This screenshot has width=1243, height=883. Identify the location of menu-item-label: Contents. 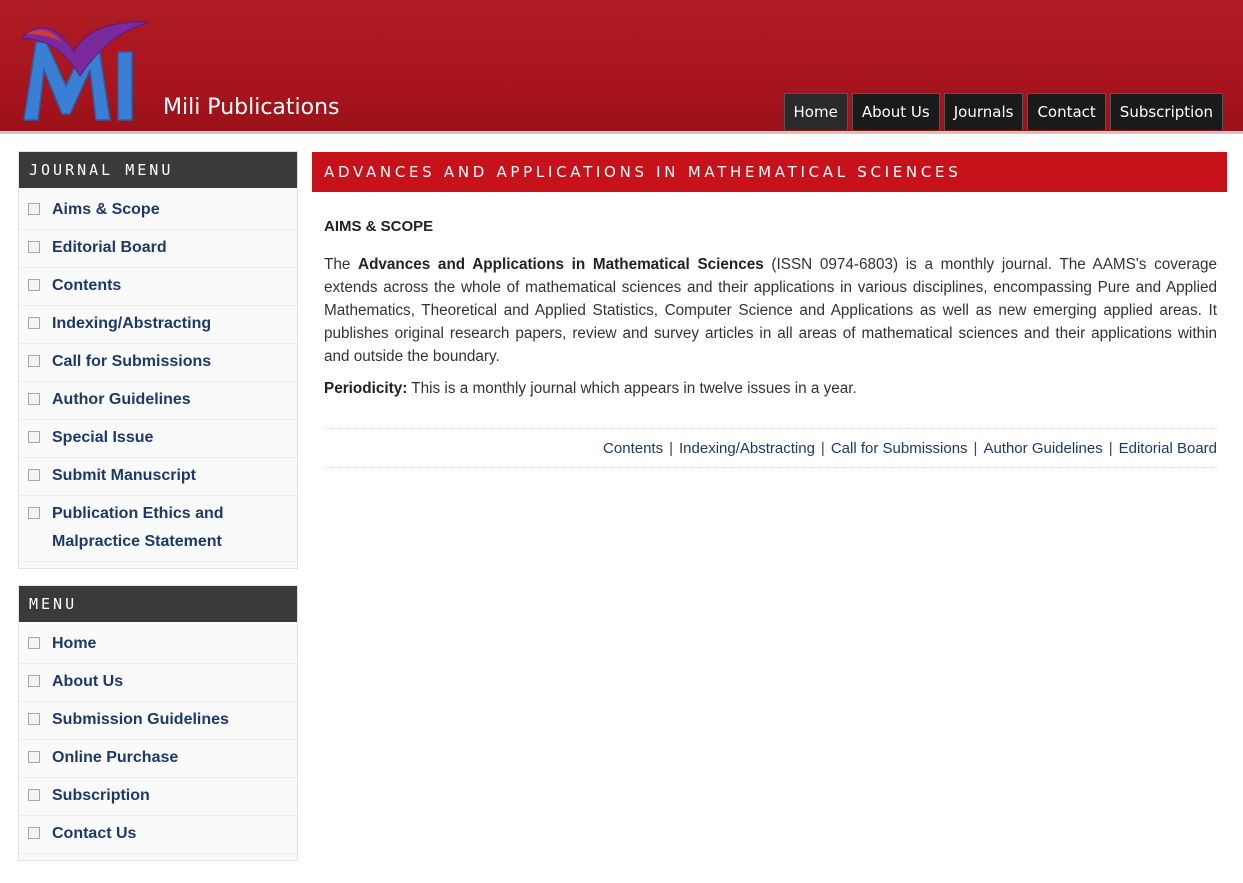
(87, 285).